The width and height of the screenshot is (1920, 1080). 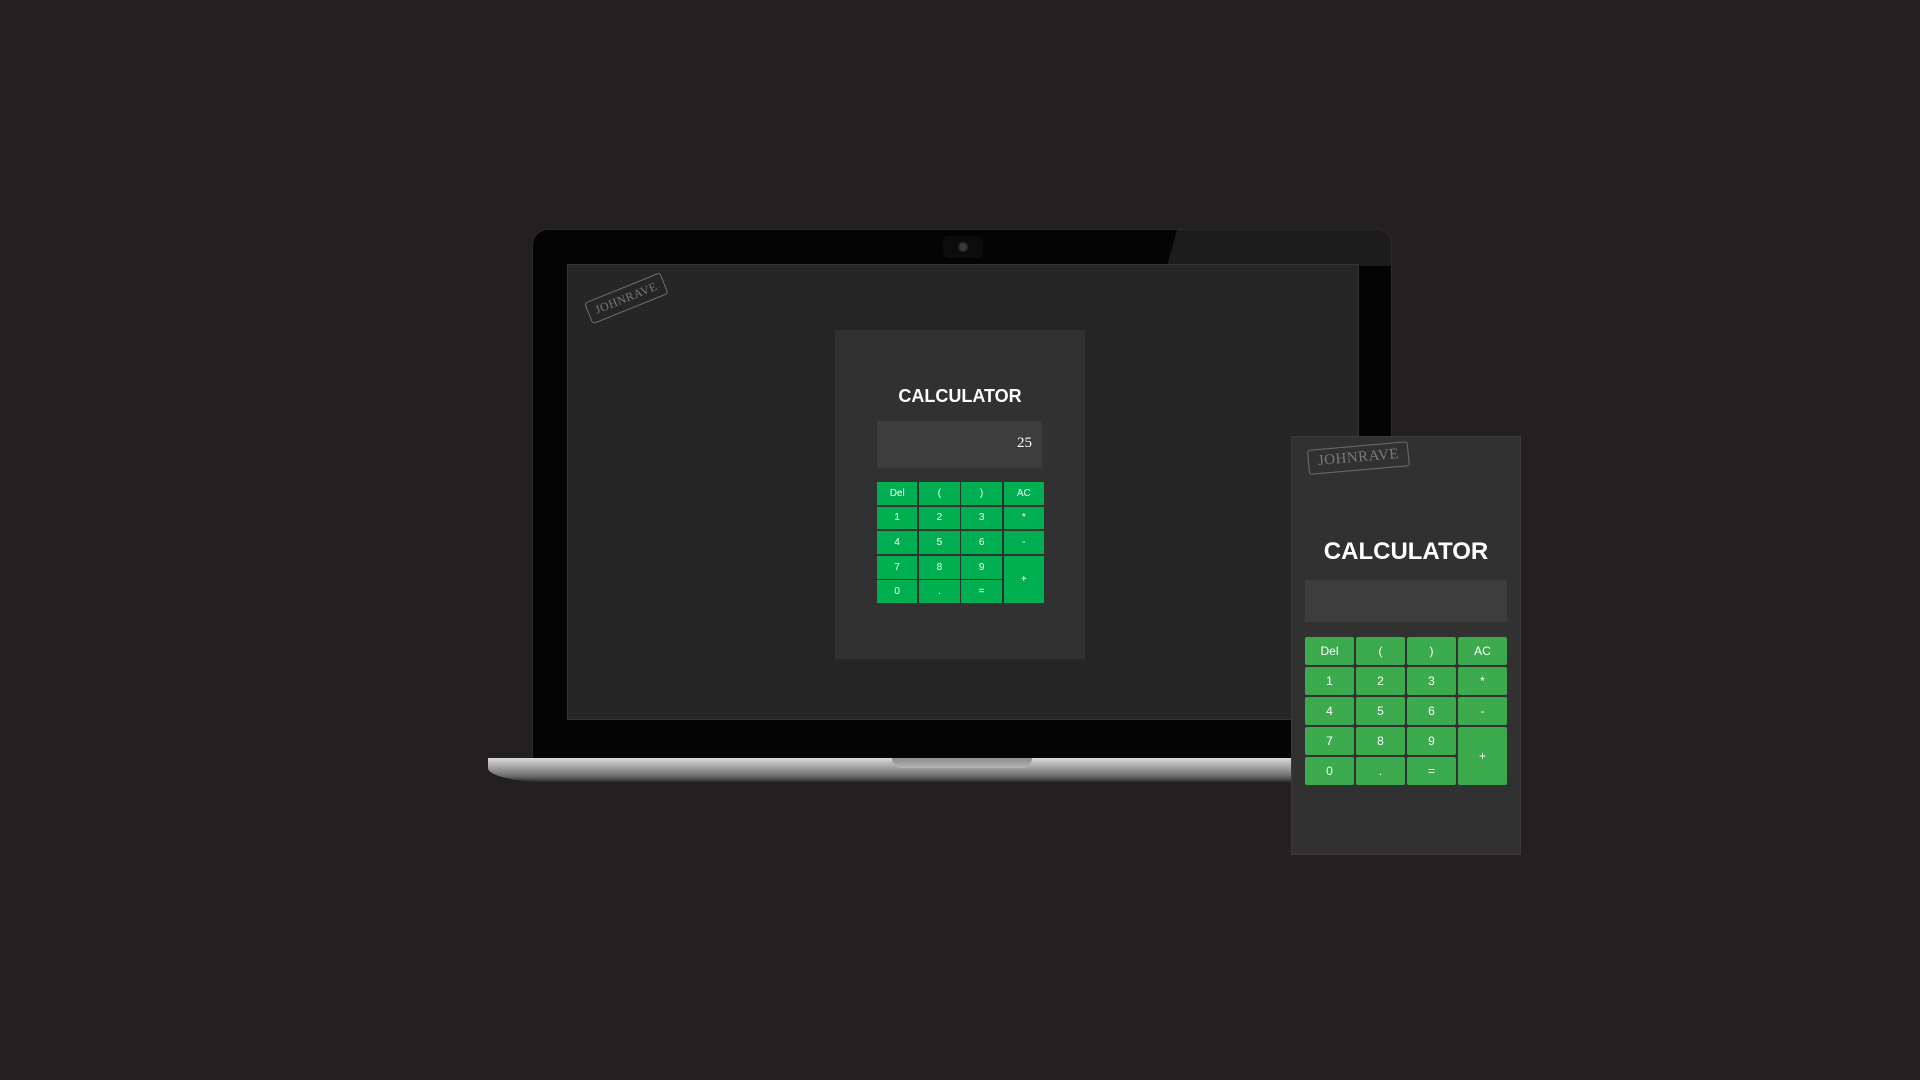 What do you see at coordinates (959, 444) in the screenshot?
I see `calculator-display: 25` at bounding box center [959, 444].